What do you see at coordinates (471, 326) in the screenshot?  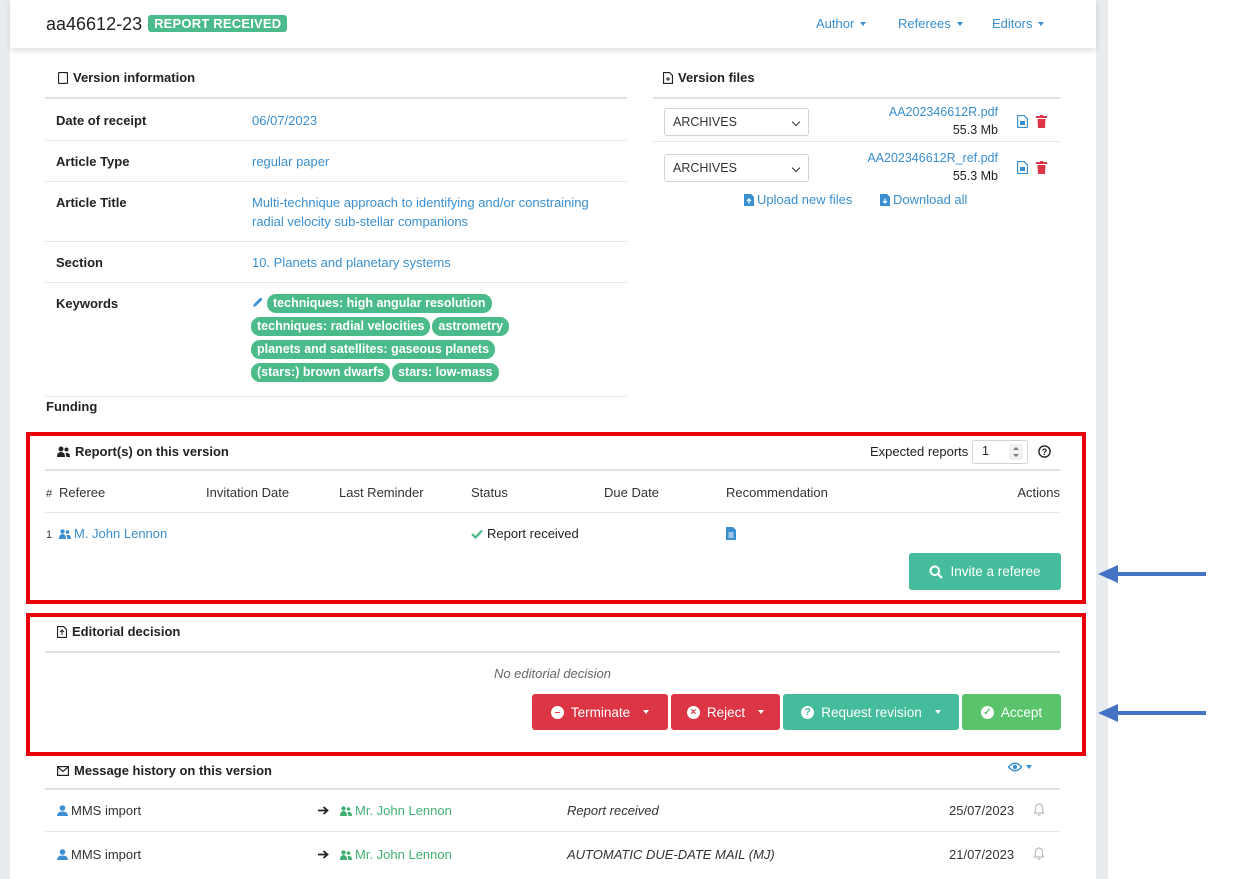 I see `keyword-tag: astrometry` at bounding box center [471, 326].